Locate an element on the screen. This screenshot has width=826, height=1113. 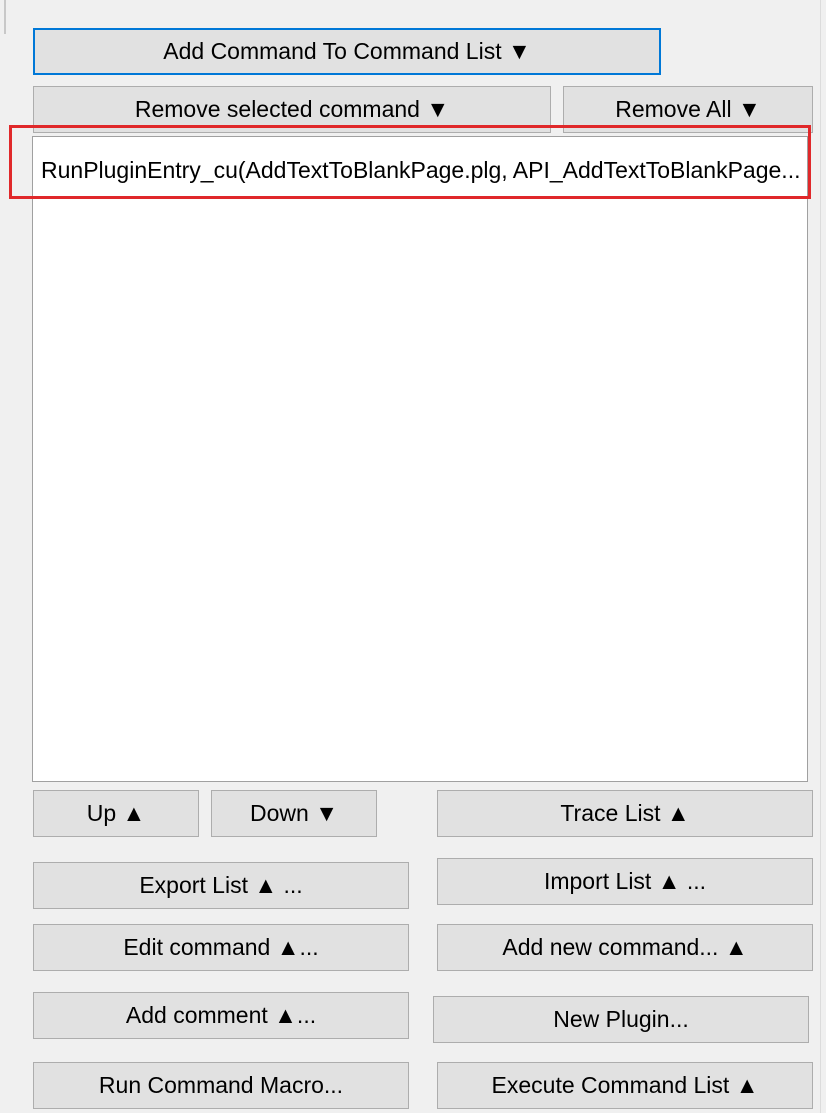
add-new-command-button: Add new command... ▲ is located at coordinates (625, 947).